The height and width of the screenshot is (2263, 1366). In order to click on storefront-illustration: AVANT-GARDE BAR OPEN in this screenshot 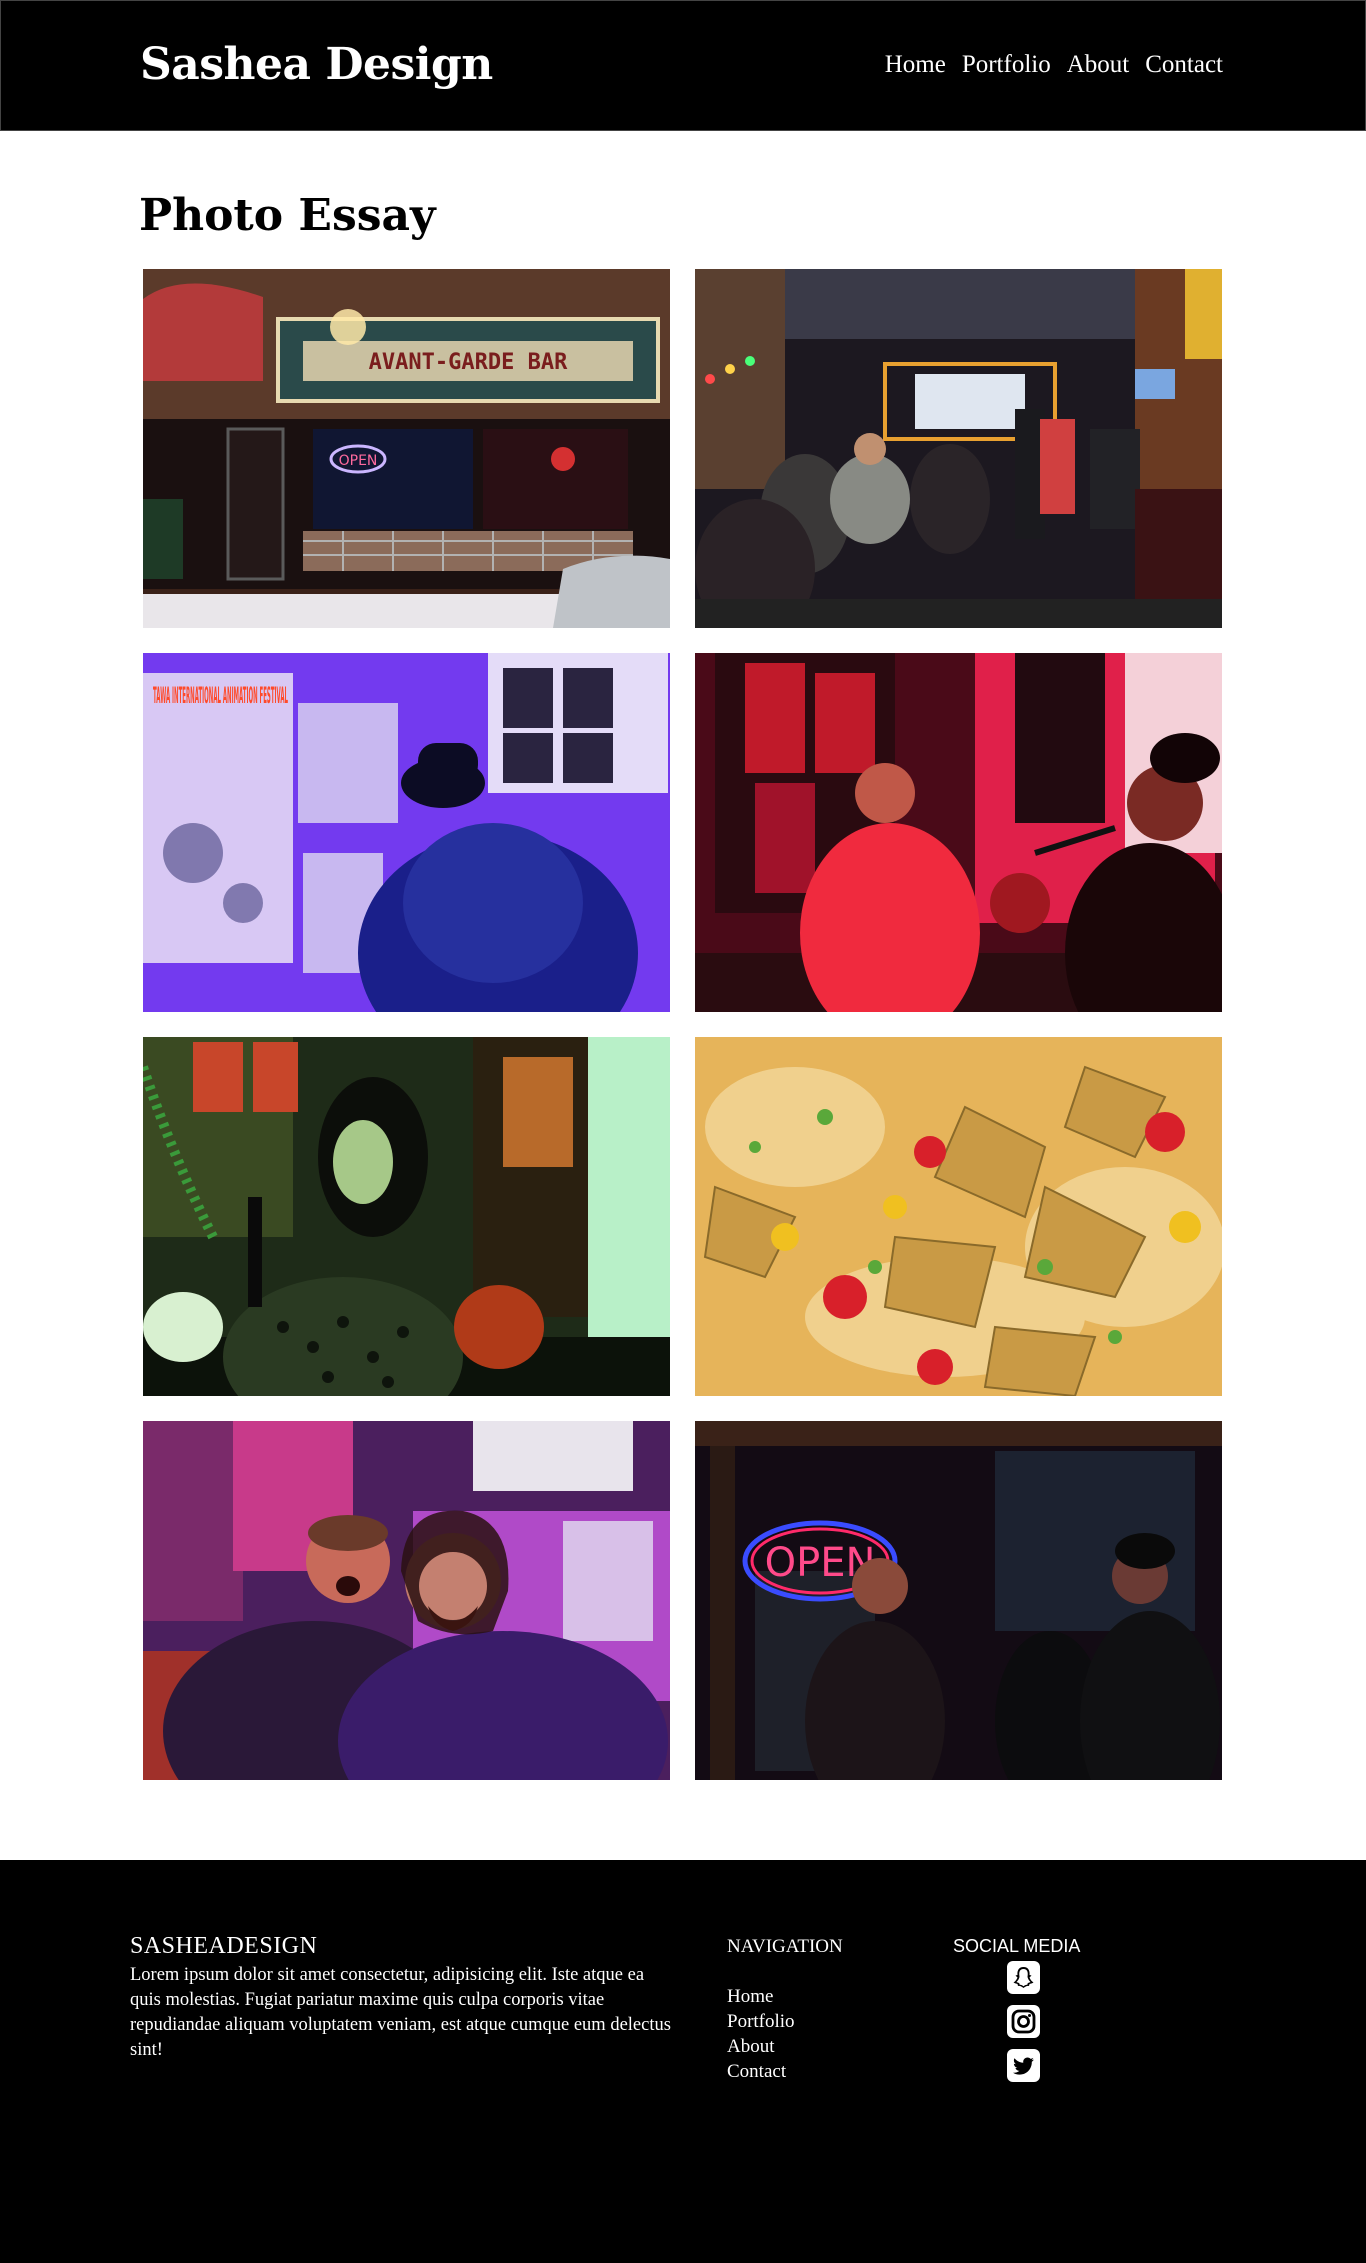, I will do `click(406, 448)`.